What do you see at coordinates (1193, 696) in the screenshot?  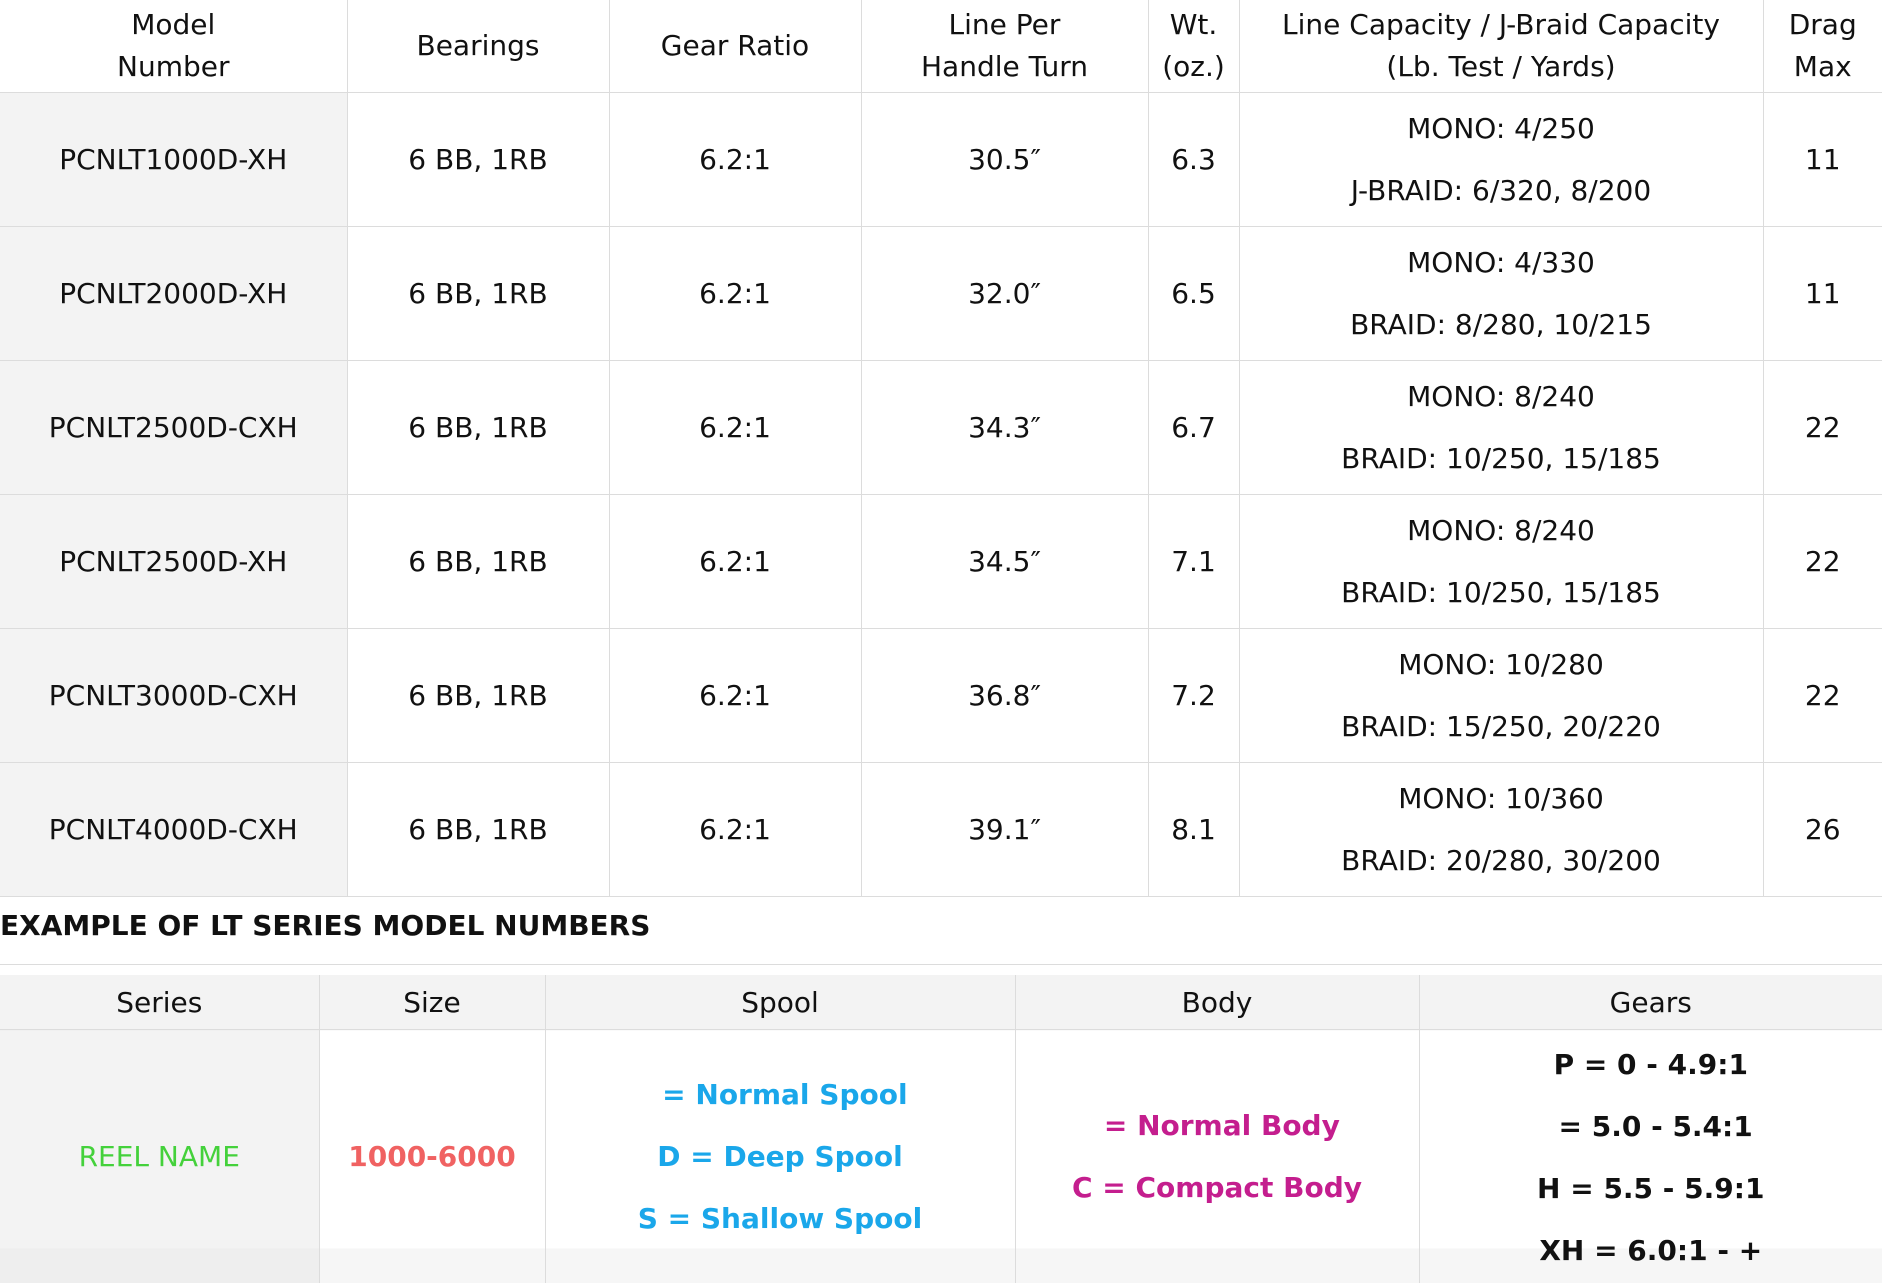 I see `weight-cell: 7.2` at bounding box center [1193, 696].